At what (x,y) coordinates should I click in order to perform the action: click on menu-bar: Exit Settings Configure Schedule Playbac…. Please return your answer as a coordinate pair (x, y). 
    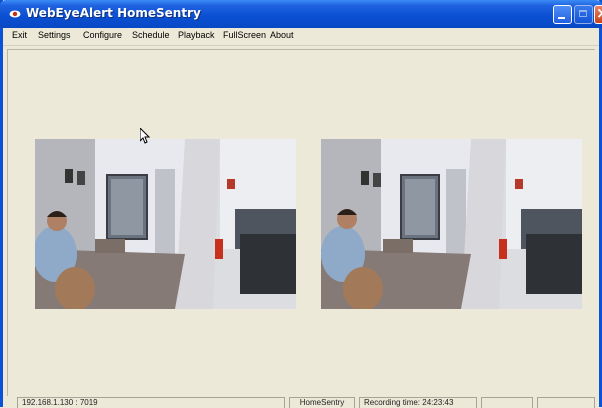
    Looking at the image, I should click on (301, 37).